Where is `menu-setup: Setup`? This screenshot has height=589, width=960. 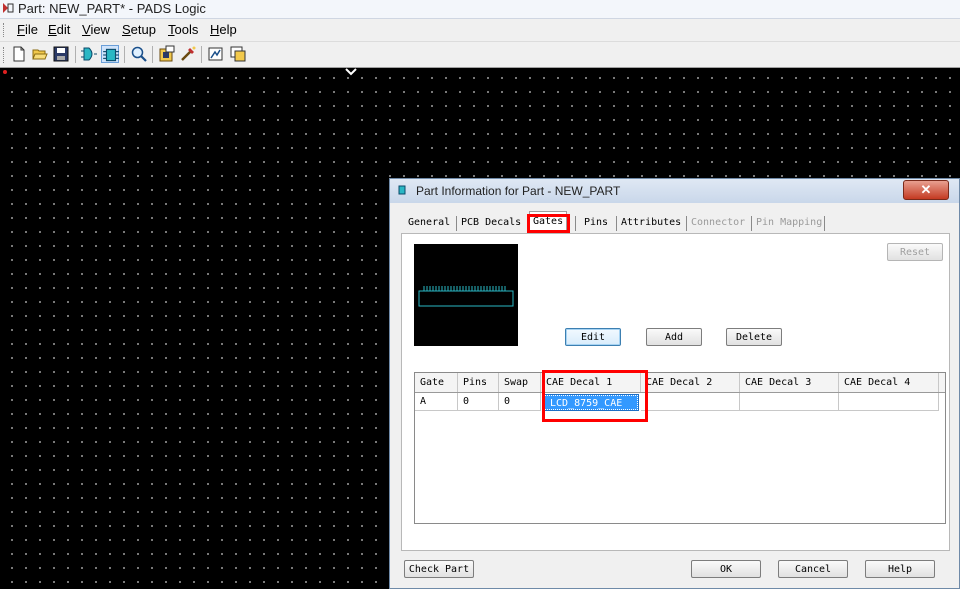
menu-setup: Setup is located at coordinates (139, 29).